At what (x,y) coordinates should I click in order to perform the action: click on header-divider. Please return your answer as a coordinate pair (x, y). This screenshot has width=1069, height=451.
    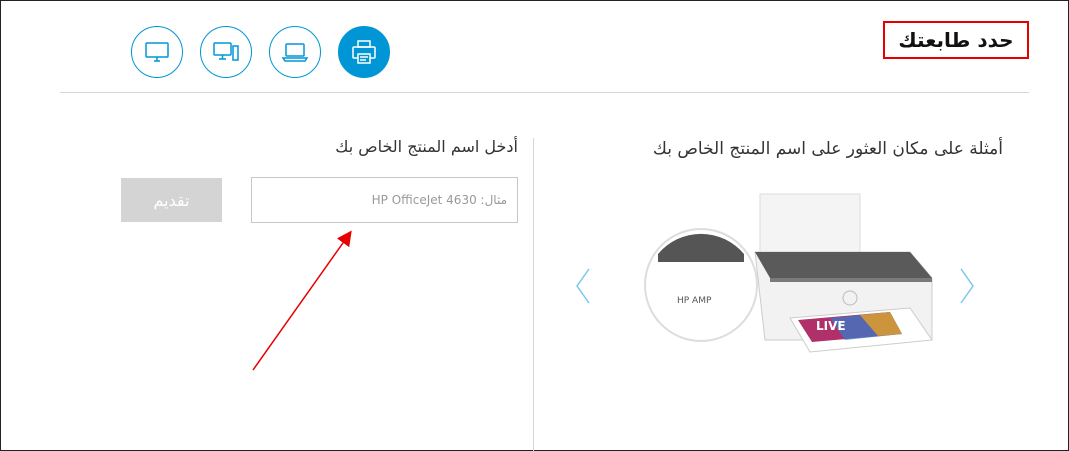
    Looking at the image, I should click on (544, 92).